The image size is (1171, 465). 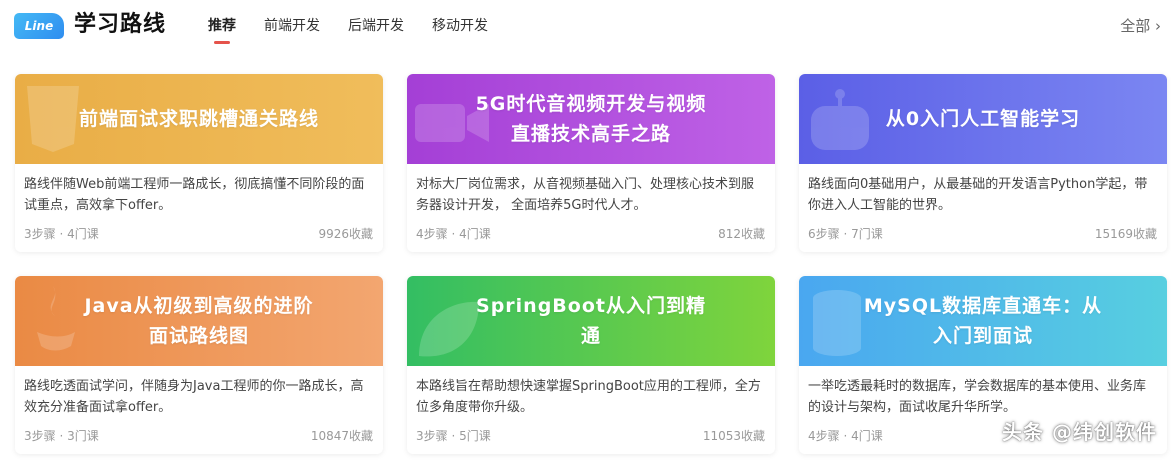 I want to click on card-favorites: 10847收藏, so click(x=341, y=436).